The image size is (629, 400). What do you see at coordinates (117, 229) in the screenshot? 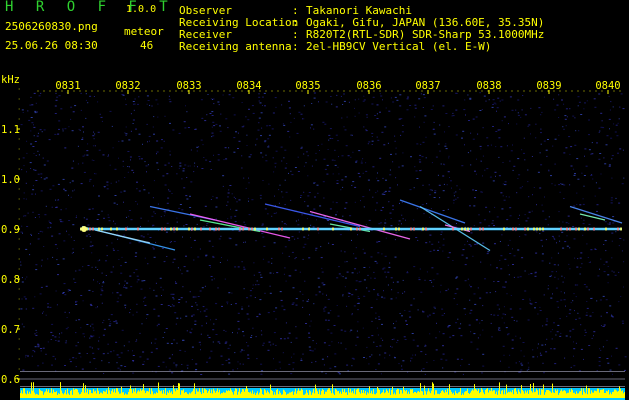
I see `carrier-speck` at bounding box center [117, 229].